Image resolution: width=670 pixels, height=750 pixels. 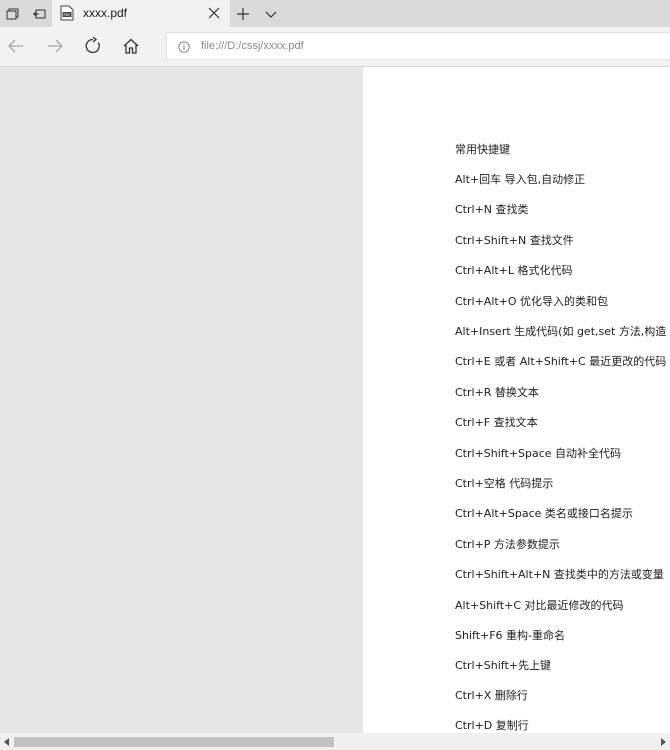 What do you see at coordinates (561, 331) in the screenshot?
I see `doc-line: Alt+Insert 生成代码(如 get,set 方法,构造` at bounding box center [561, 331].